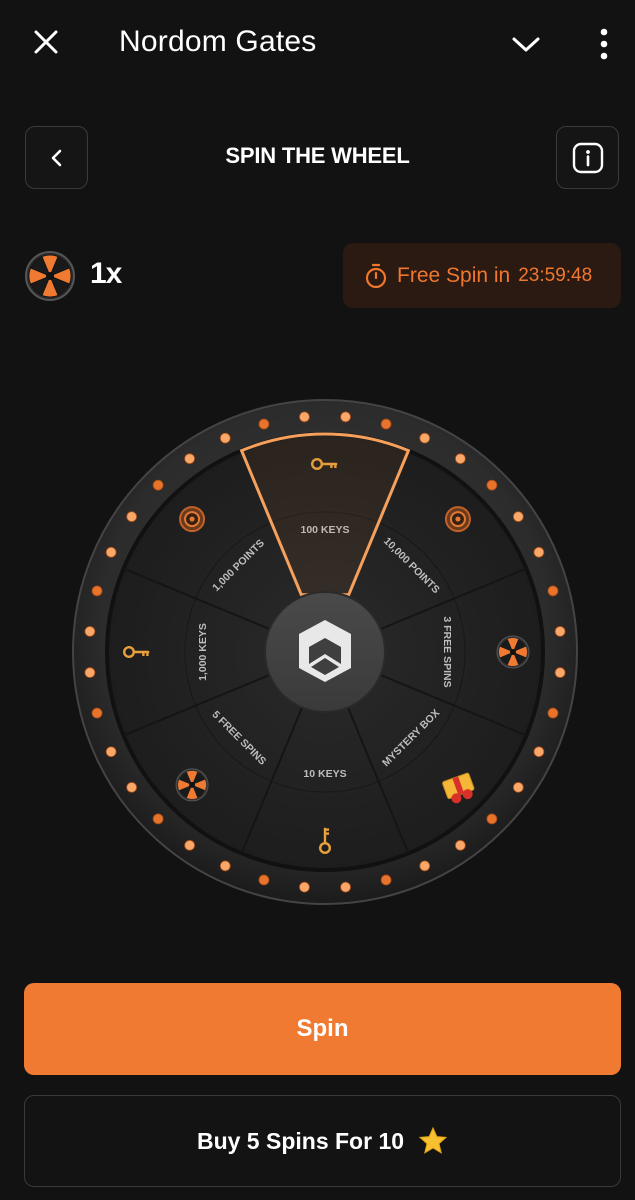  I want to click on spin-count: 1x, so click(106, 273).